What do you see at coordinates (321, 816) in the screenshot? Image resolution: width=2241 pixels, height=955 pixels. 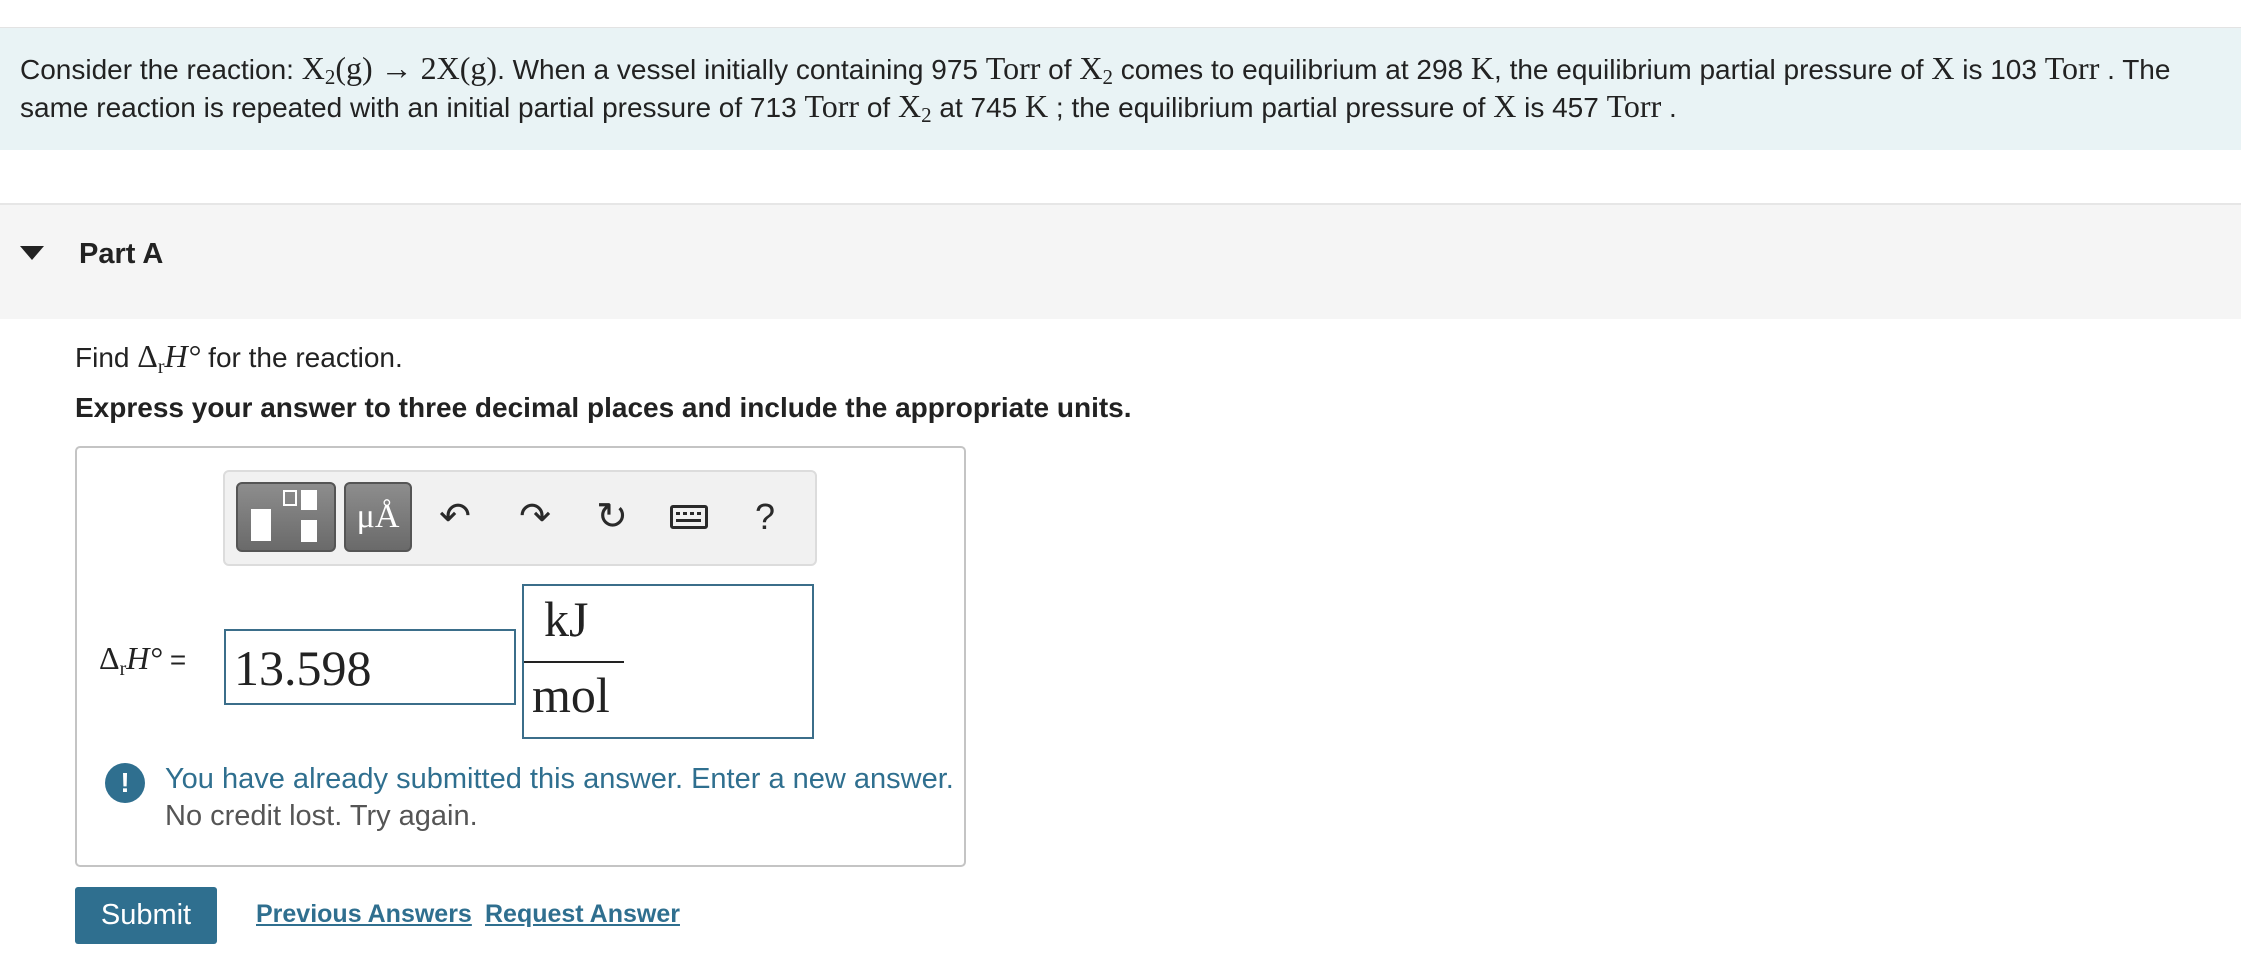 I see `feedback-subtext: No credit lost. Try again.` at bounding box center [321, 816].